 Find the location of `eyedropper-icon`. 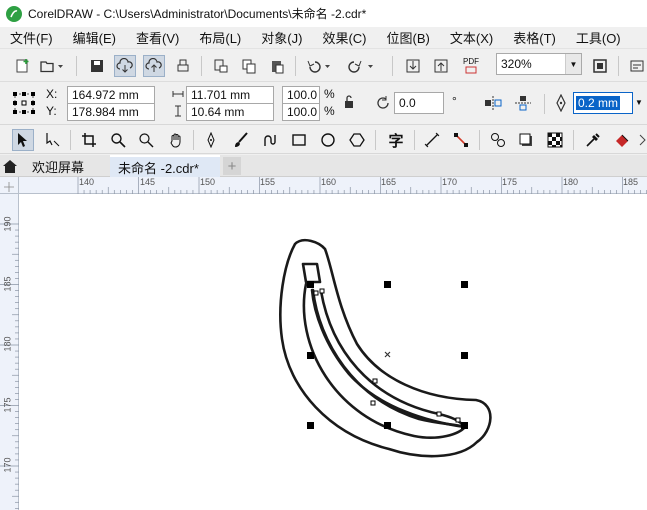

eyedropper-icon is located at coordinates (593, 140).